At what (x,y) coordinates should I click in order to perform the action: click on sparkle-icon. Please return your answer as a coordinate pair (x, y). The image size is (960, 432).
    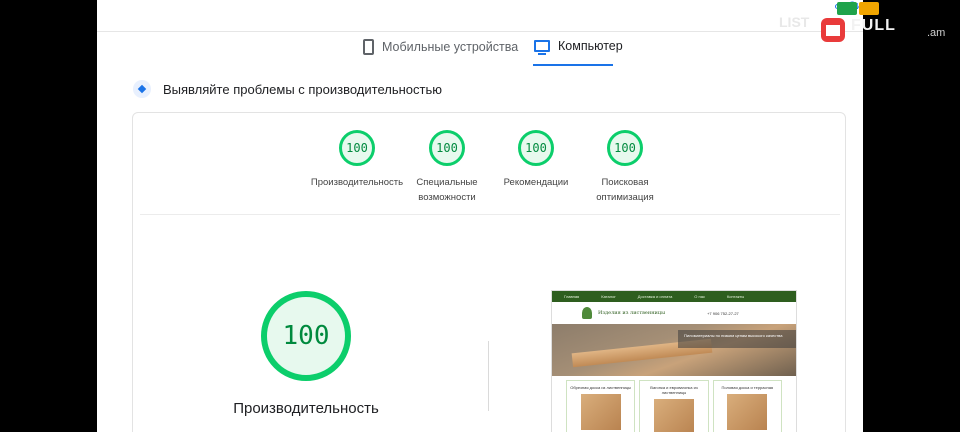
    Looking at the image, I should click on (142, 89).